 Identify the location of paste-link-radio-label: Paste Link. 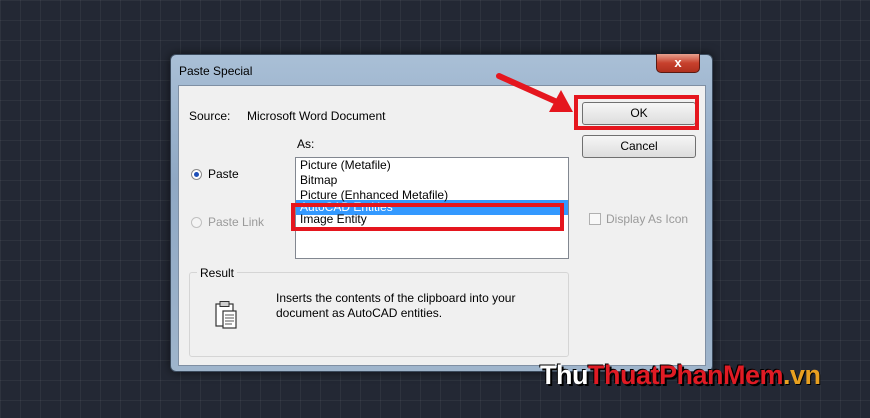
(236, 222).